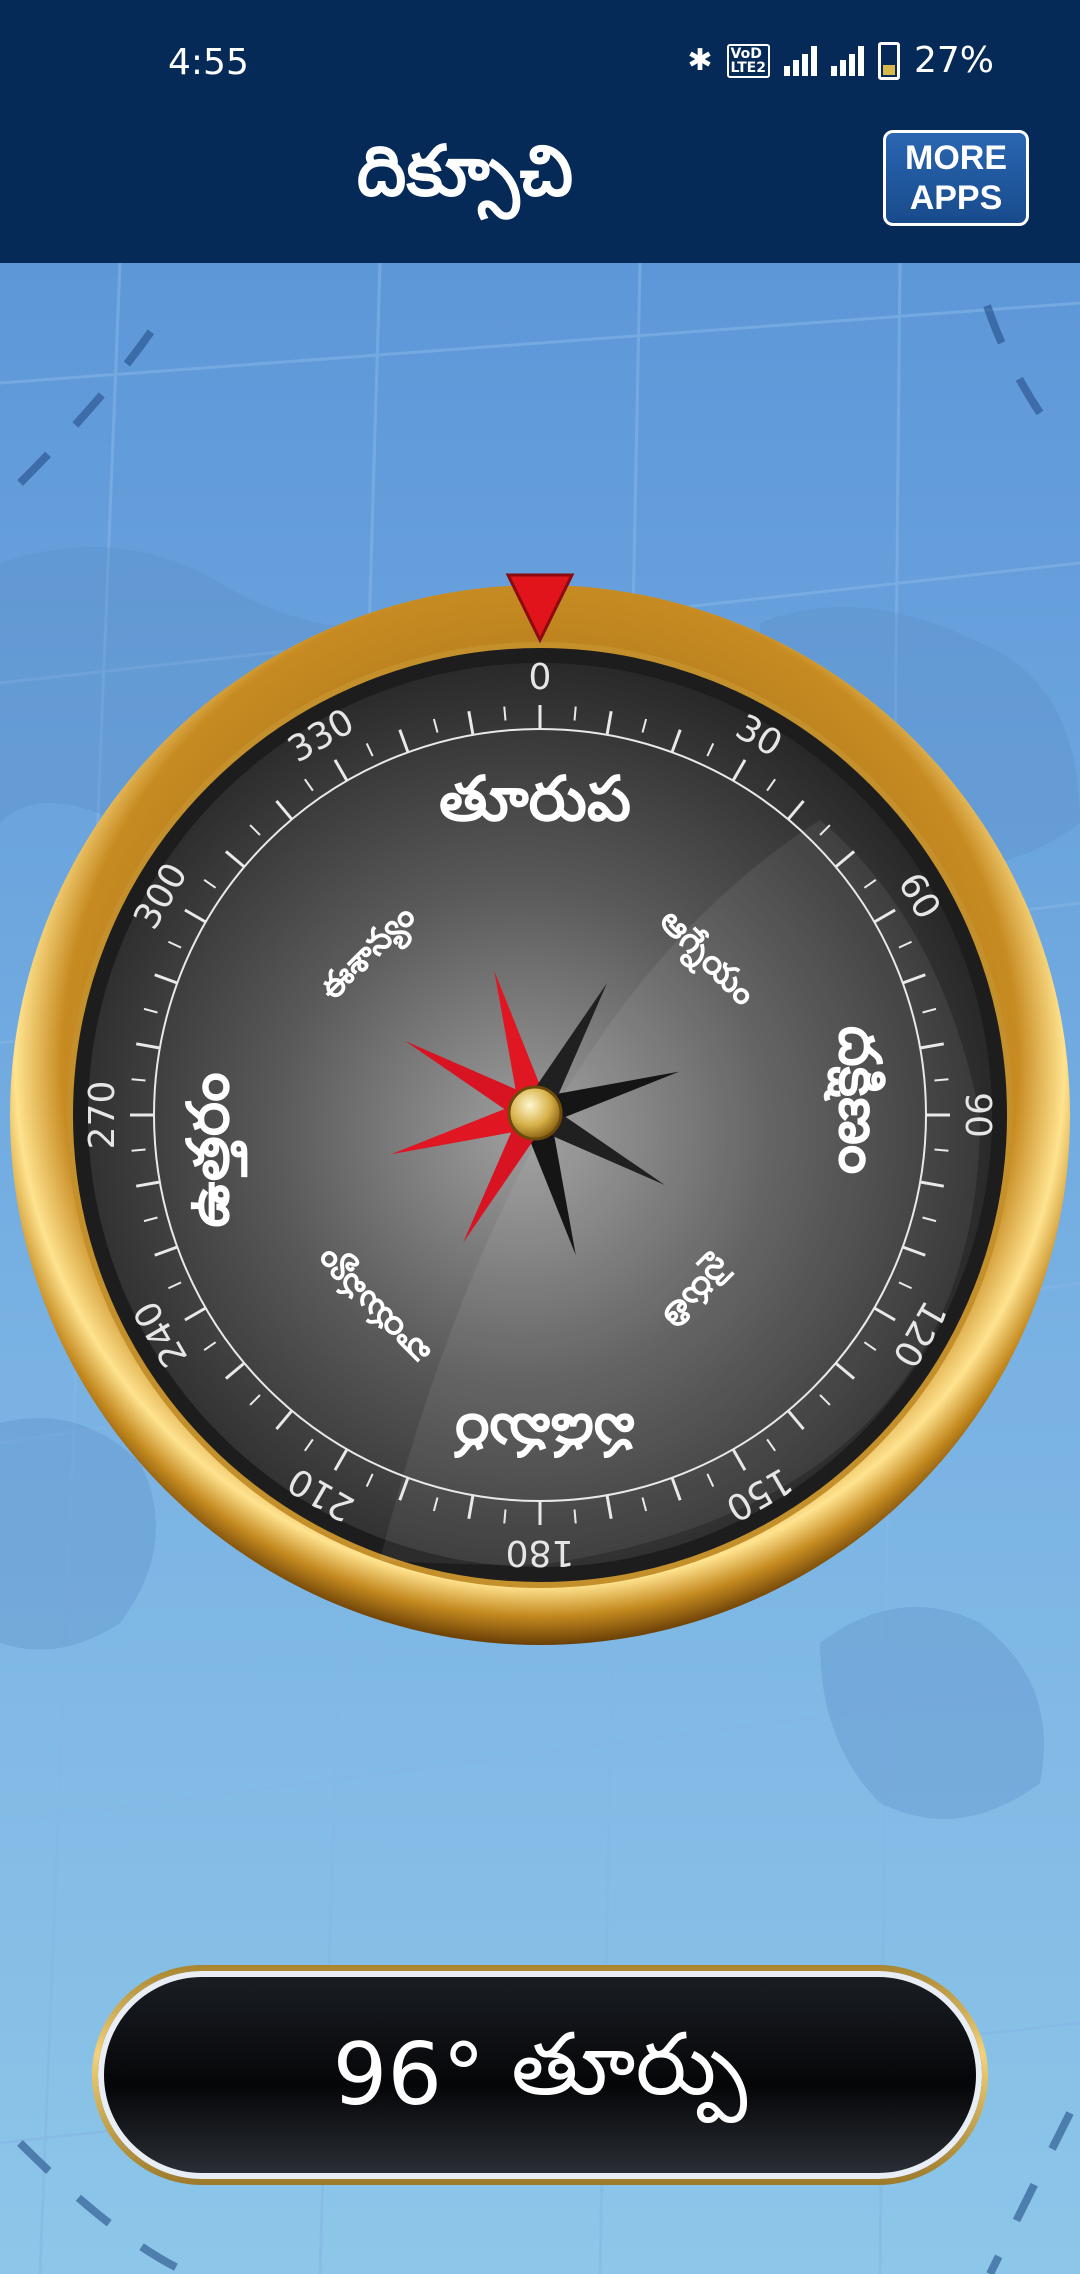 The width and height of the screenshot is (1080, 2274). What do you see at coordinates (102, 1115) in the screenshot?
I see `dial-degree-label: 270` at bounding box center [102, 1115].